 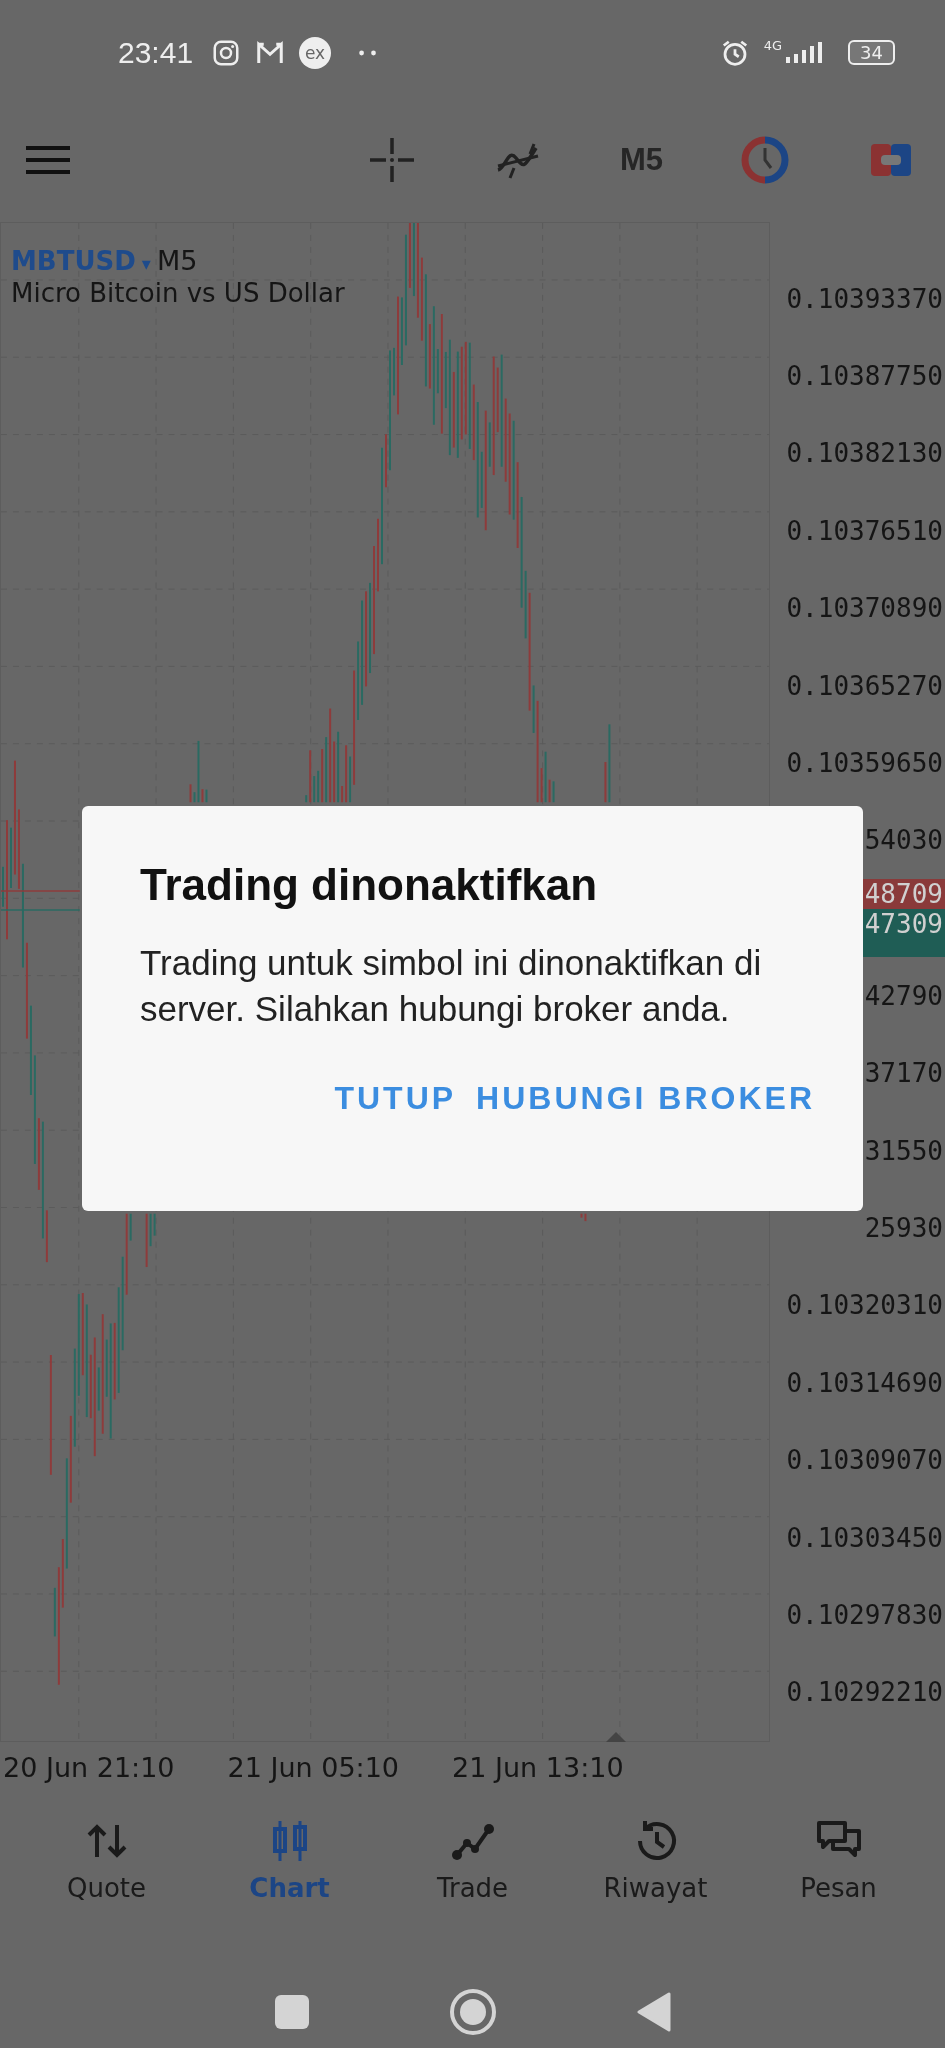 What do you see at coordinates (903, 996) in the screenshot?
I see `price-label: 42790` at bounding box center [903, 996].